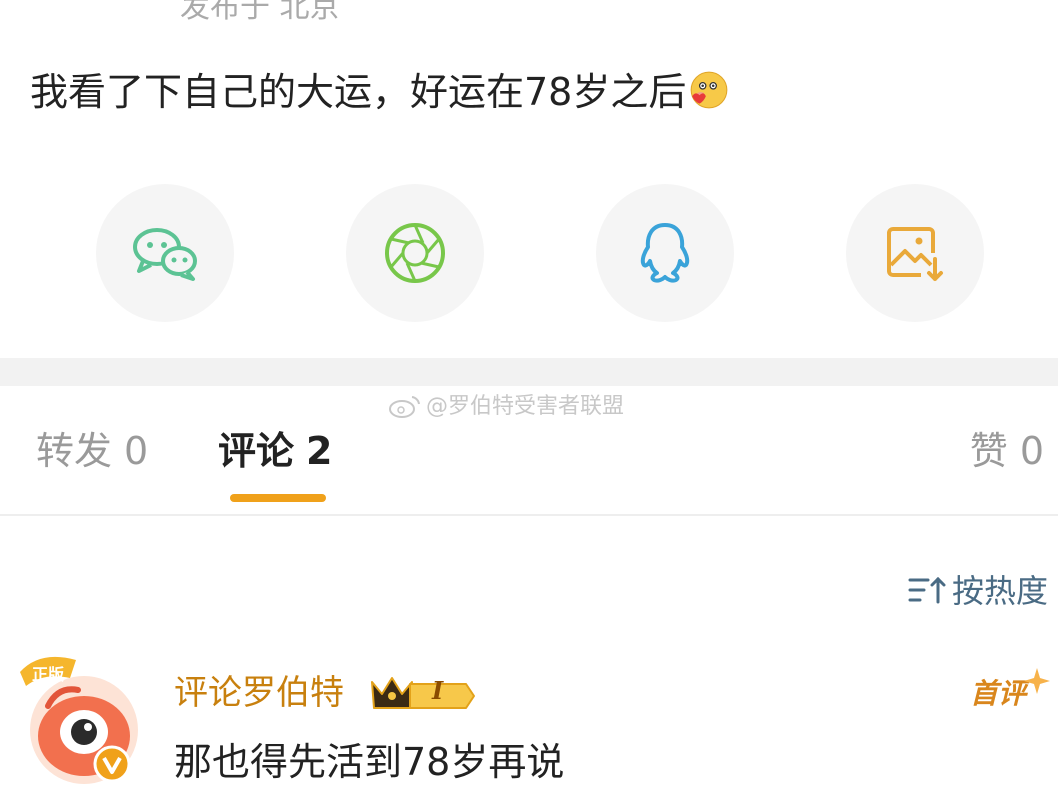 The image size is (1058, 792). I want to click on weibo-mascot-avatar-icon: 正版, so click(79, 720).